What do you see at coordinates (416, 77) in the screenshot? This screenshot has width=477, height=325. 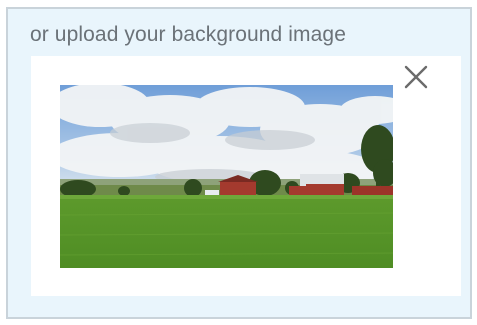 I see `close-icon` at bounding box center [416, 77].